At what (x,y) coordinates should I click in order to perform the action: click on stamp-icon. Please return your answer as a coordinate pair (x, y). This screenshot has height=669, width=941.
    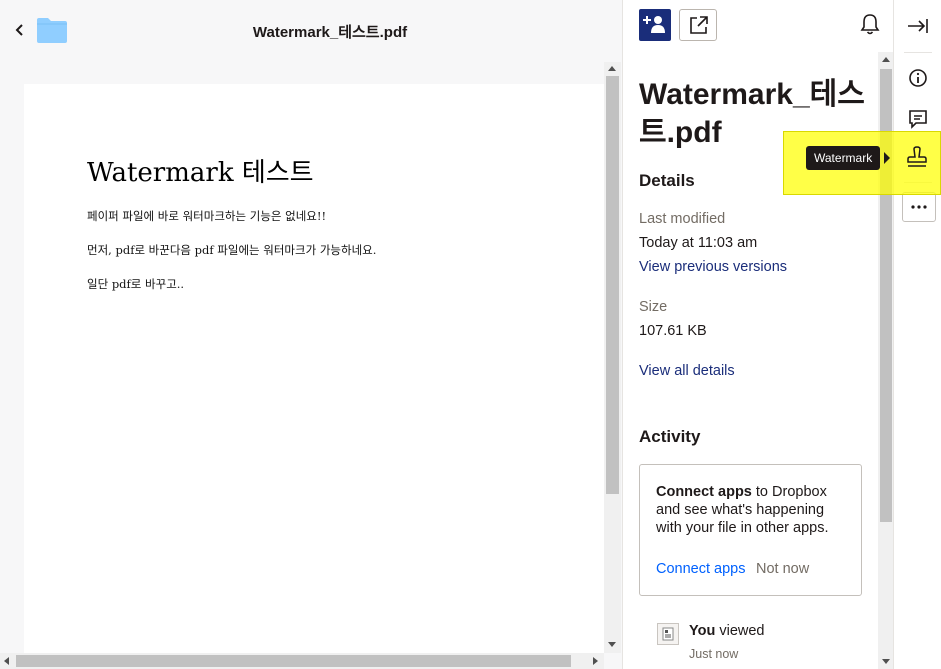
    Looking at the image, I should click on (917, 156).